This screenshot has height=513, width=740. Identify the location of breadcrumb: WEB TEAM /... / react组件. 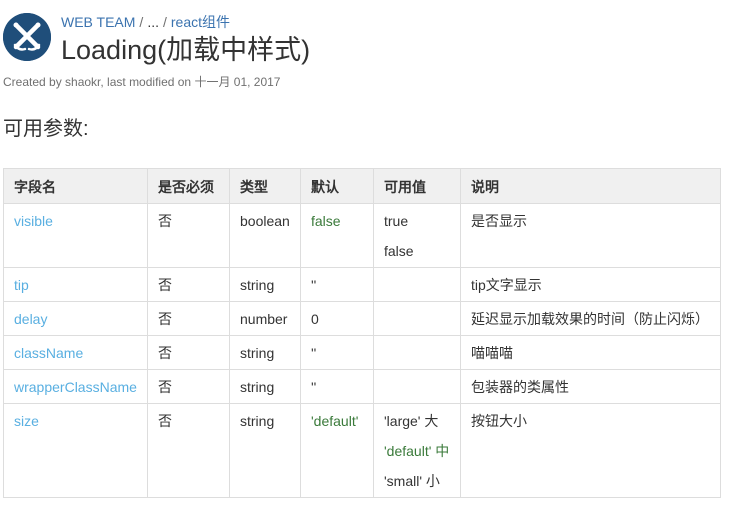
(145, 22).